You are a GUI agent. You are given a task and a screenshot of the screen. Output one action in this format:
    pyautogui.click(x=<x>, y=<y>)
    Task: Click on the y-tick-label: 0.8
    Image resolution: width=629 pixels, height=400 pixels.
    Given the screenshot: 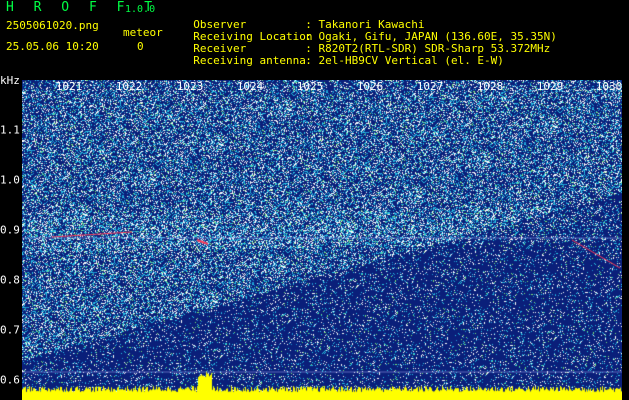 What is the action you would take?
    pyautogui.click(x=10, y=280)
    